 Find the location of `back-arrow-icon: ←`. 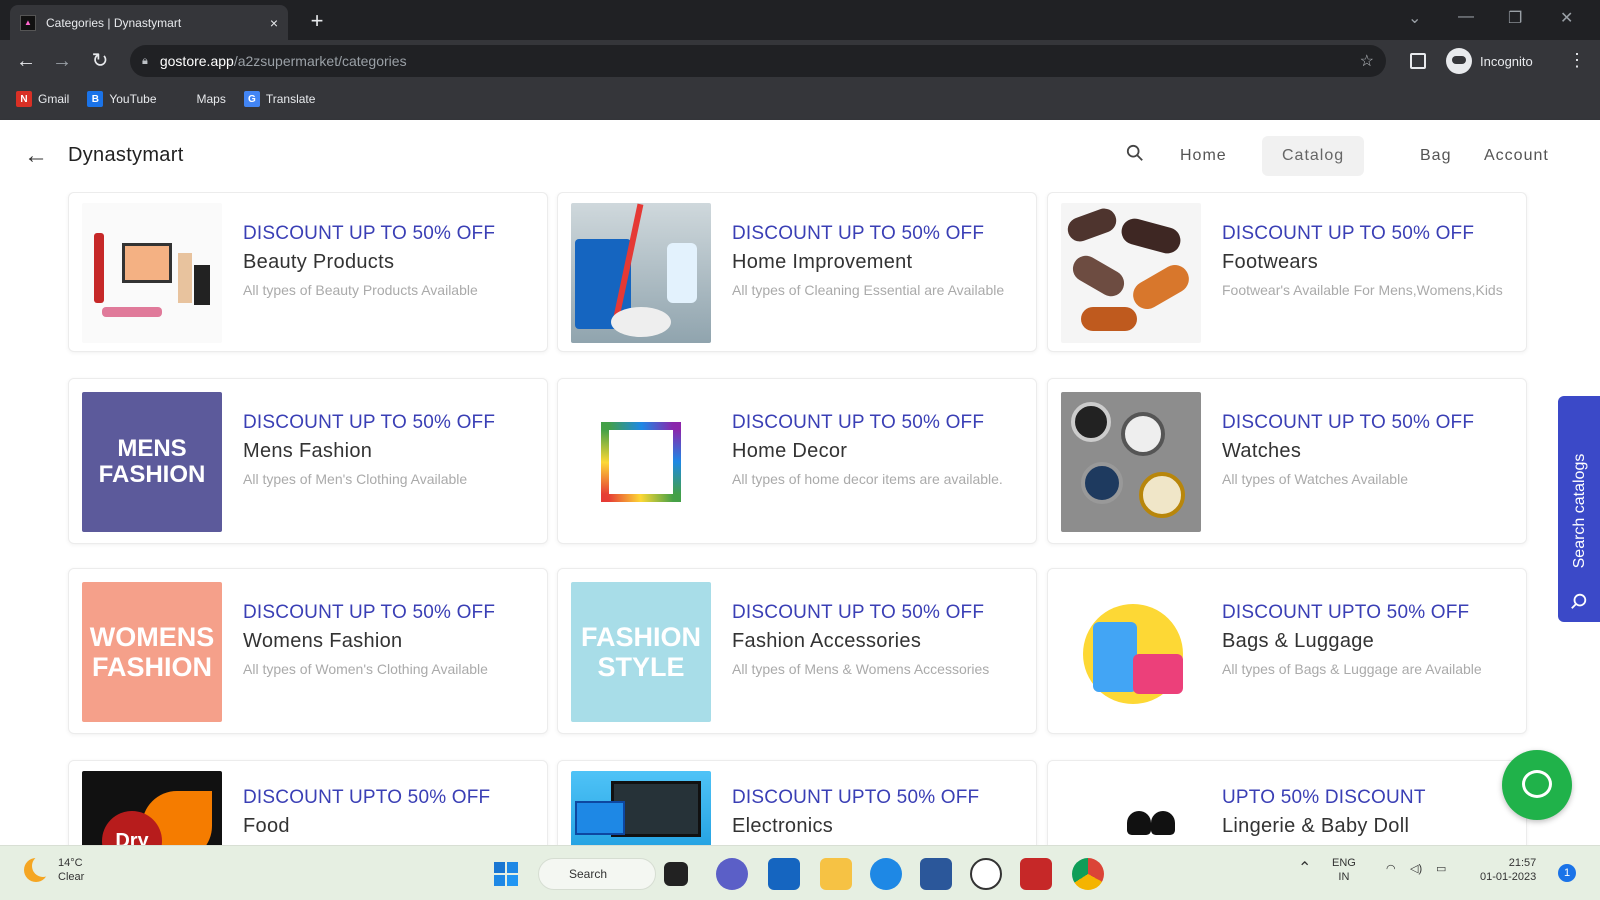

back-arrow-icon: ← is located at coordinates (36, 156).